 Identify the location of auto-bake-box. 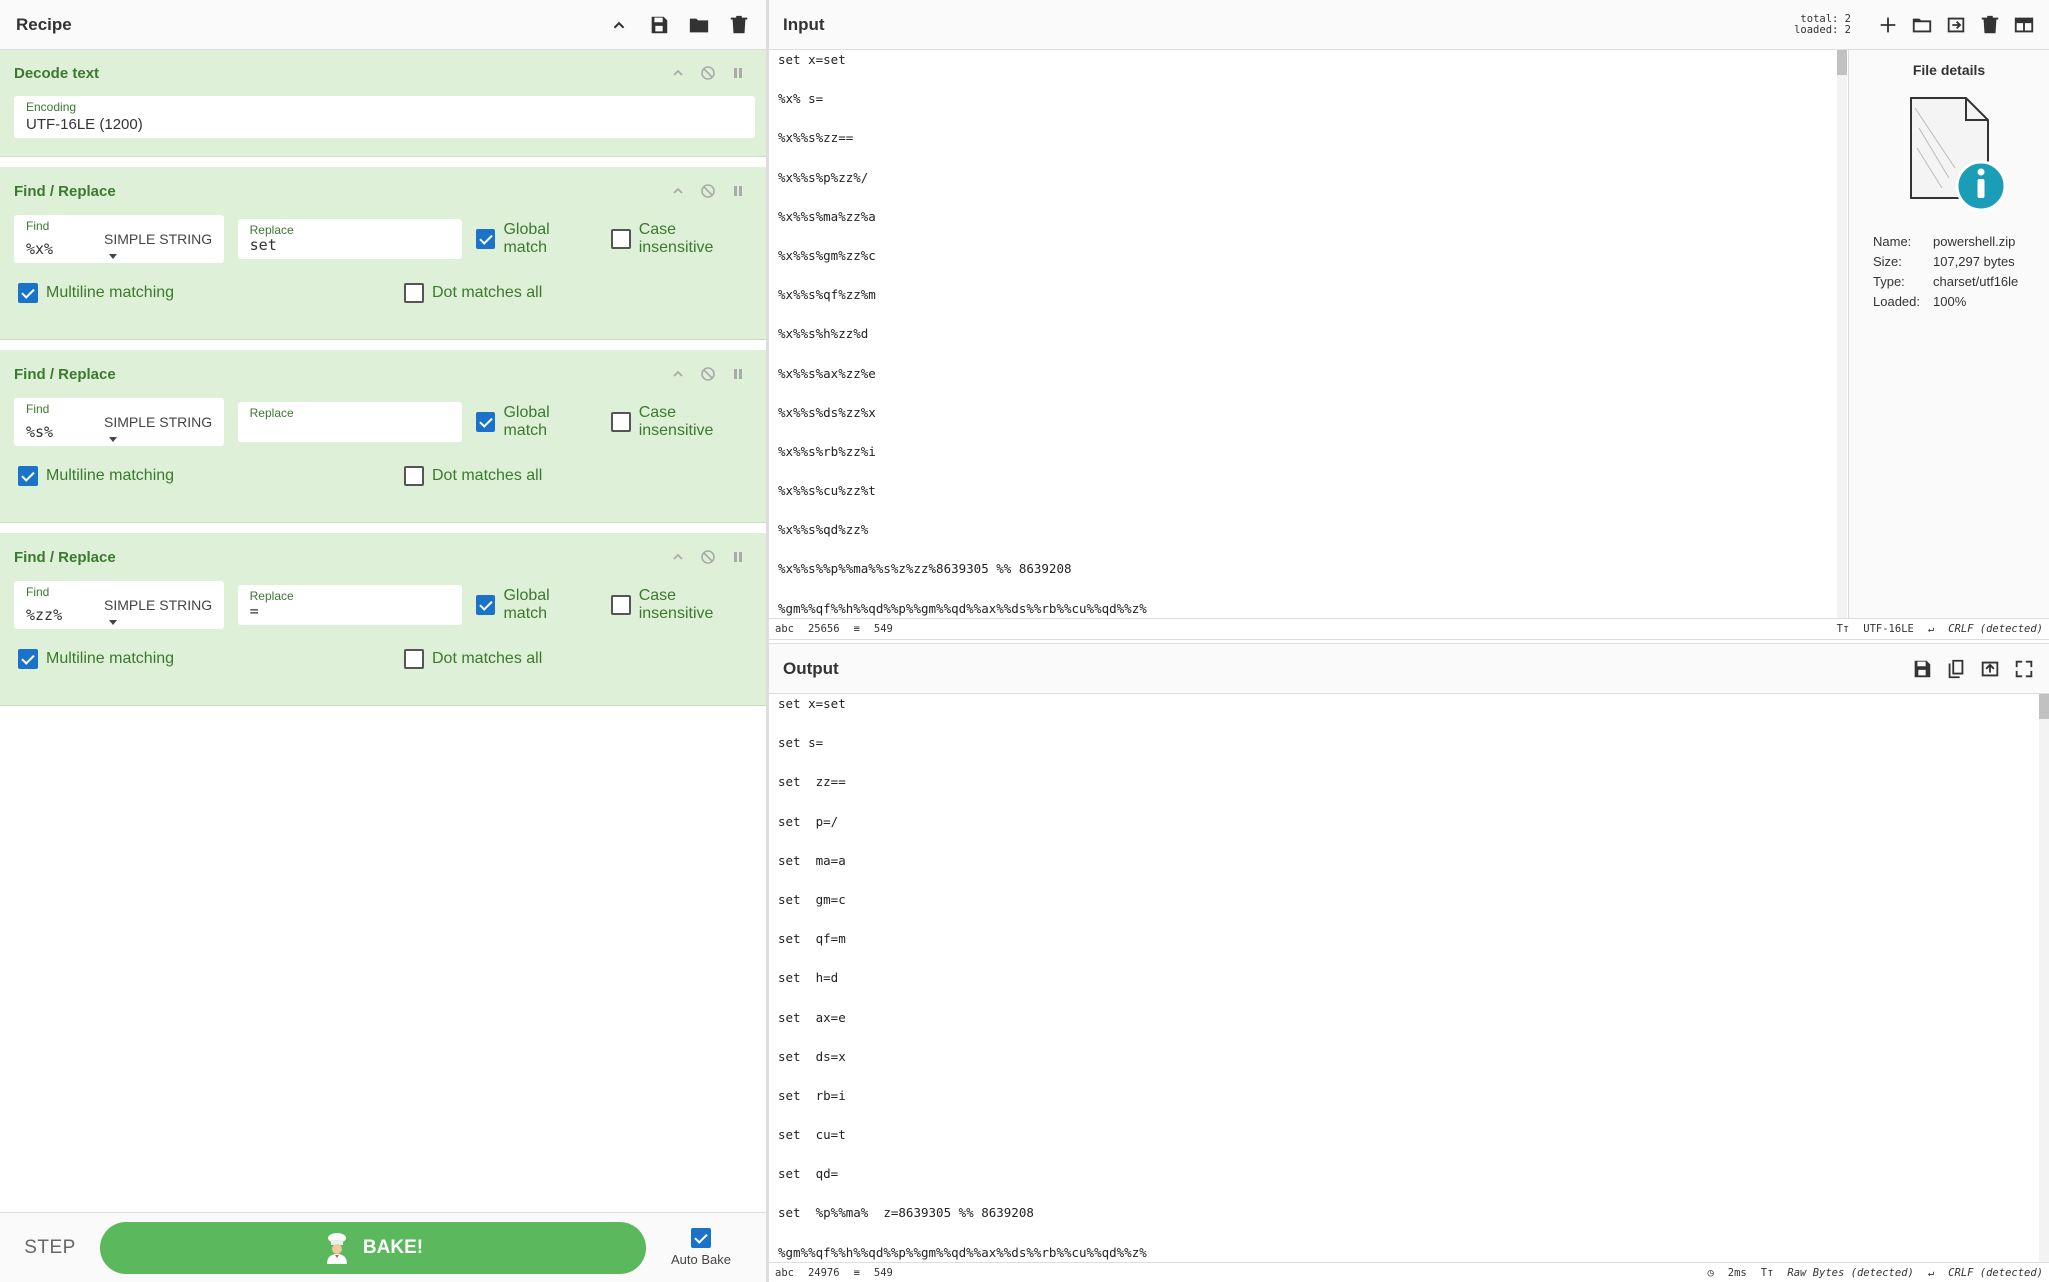
(701, 1238).